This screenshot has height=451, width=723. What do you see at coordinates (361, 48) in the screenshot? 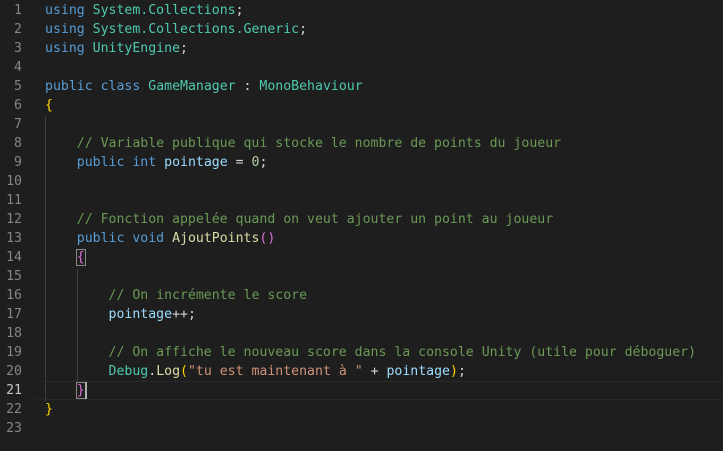
I see `code-line: 3 using UnityEngine;` at bounding box center [361, 48].